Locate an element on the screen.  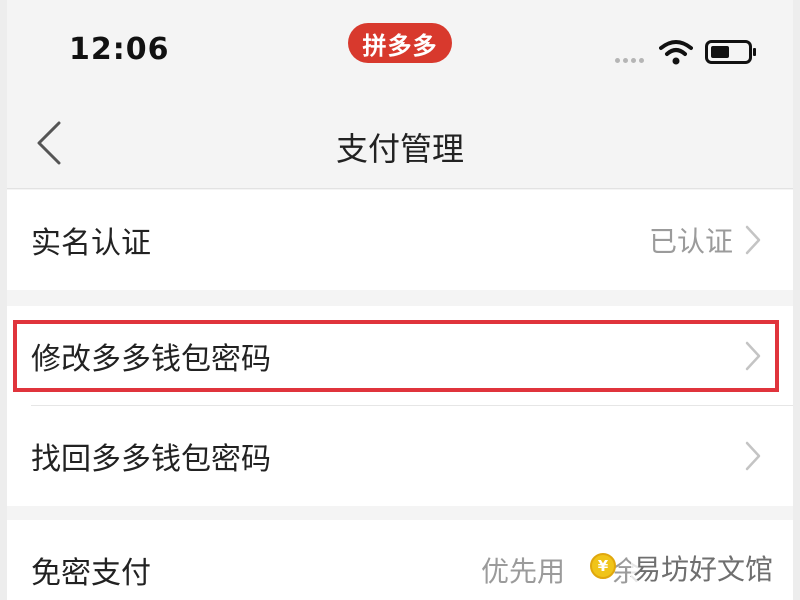
coin-icon: ¥ is located at coordinates (603, 566).